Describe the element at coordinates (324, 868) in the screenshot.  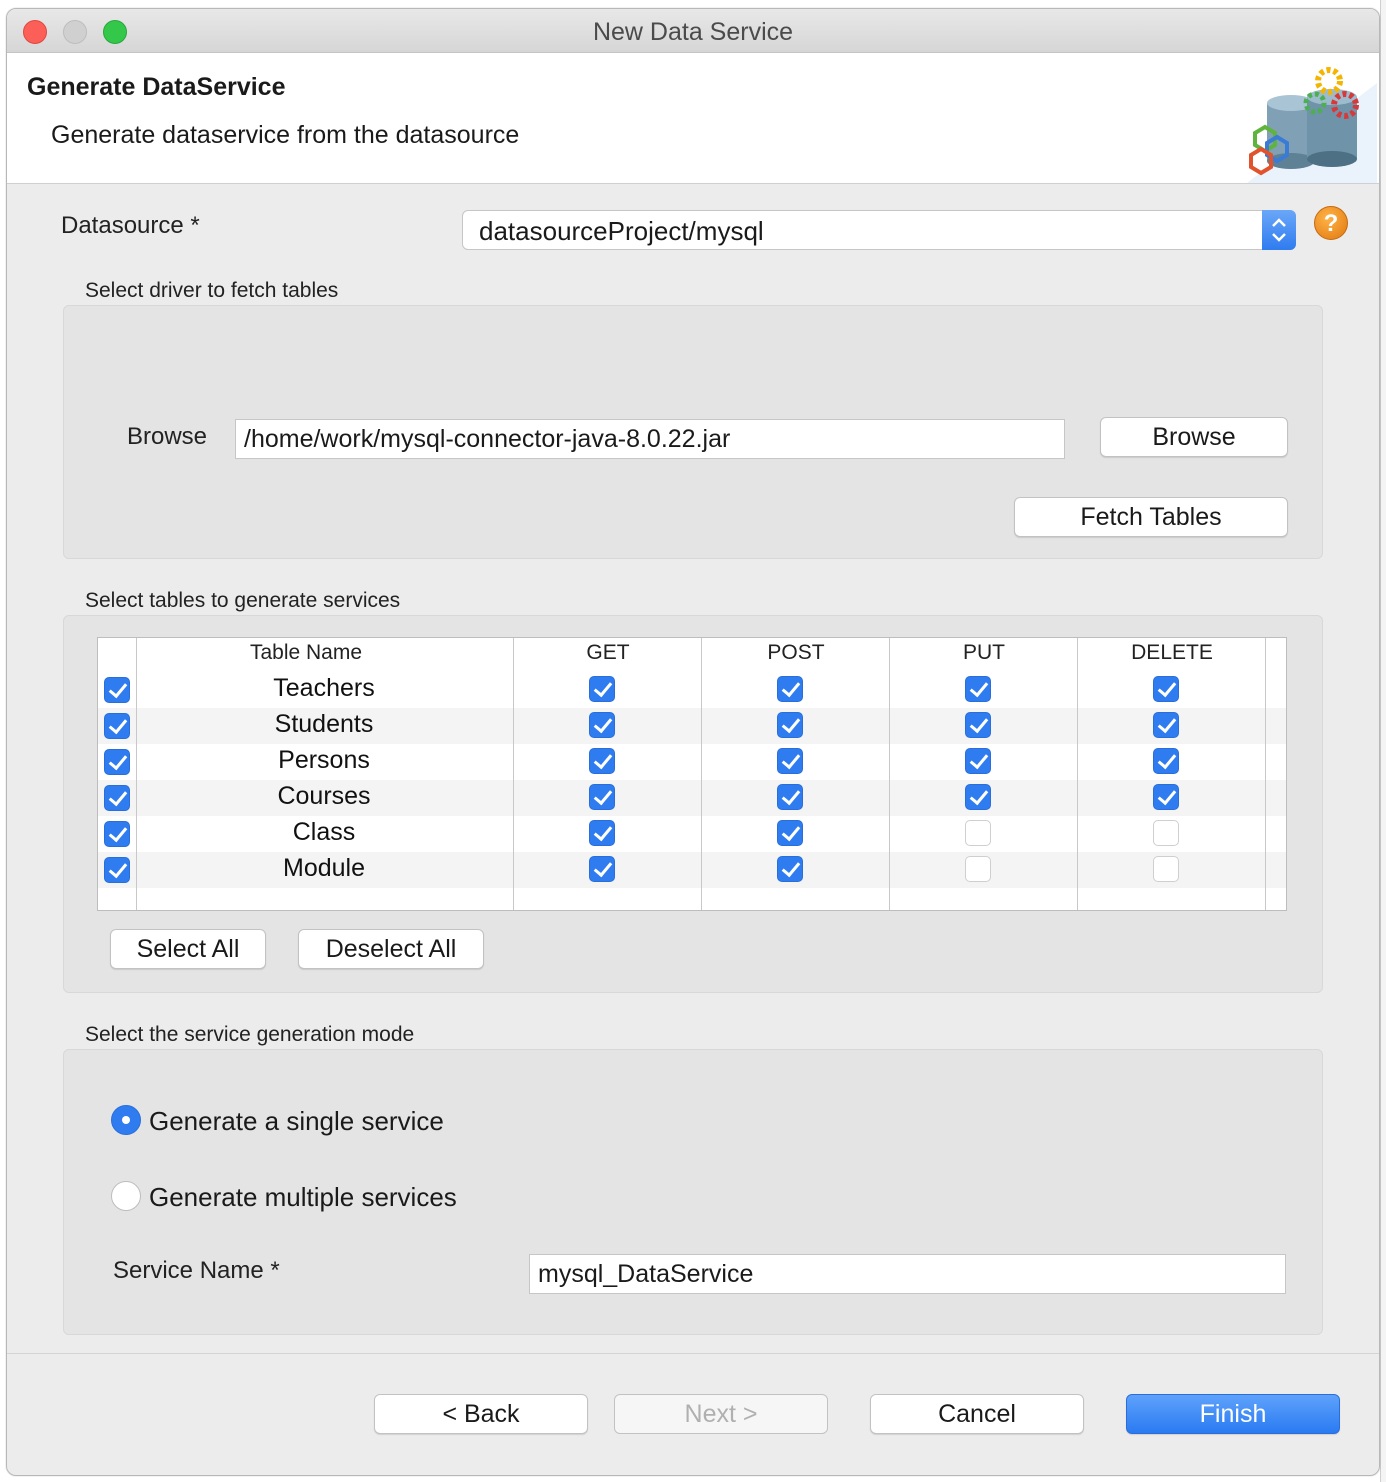
I see `table-name-cell: Module` at that location.